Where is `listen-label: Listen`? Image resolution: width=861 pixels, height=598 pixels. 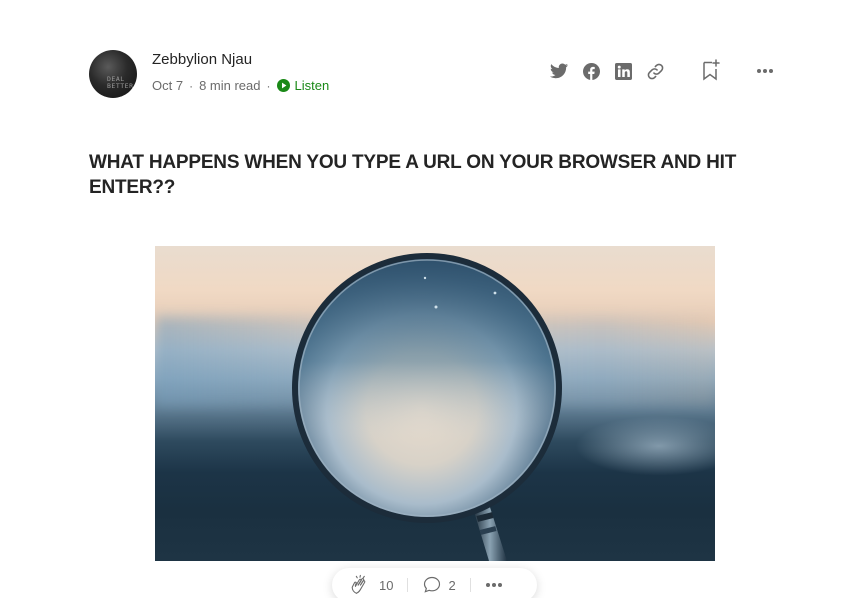
listen-label: Listen is located at coordinates (312, 85).